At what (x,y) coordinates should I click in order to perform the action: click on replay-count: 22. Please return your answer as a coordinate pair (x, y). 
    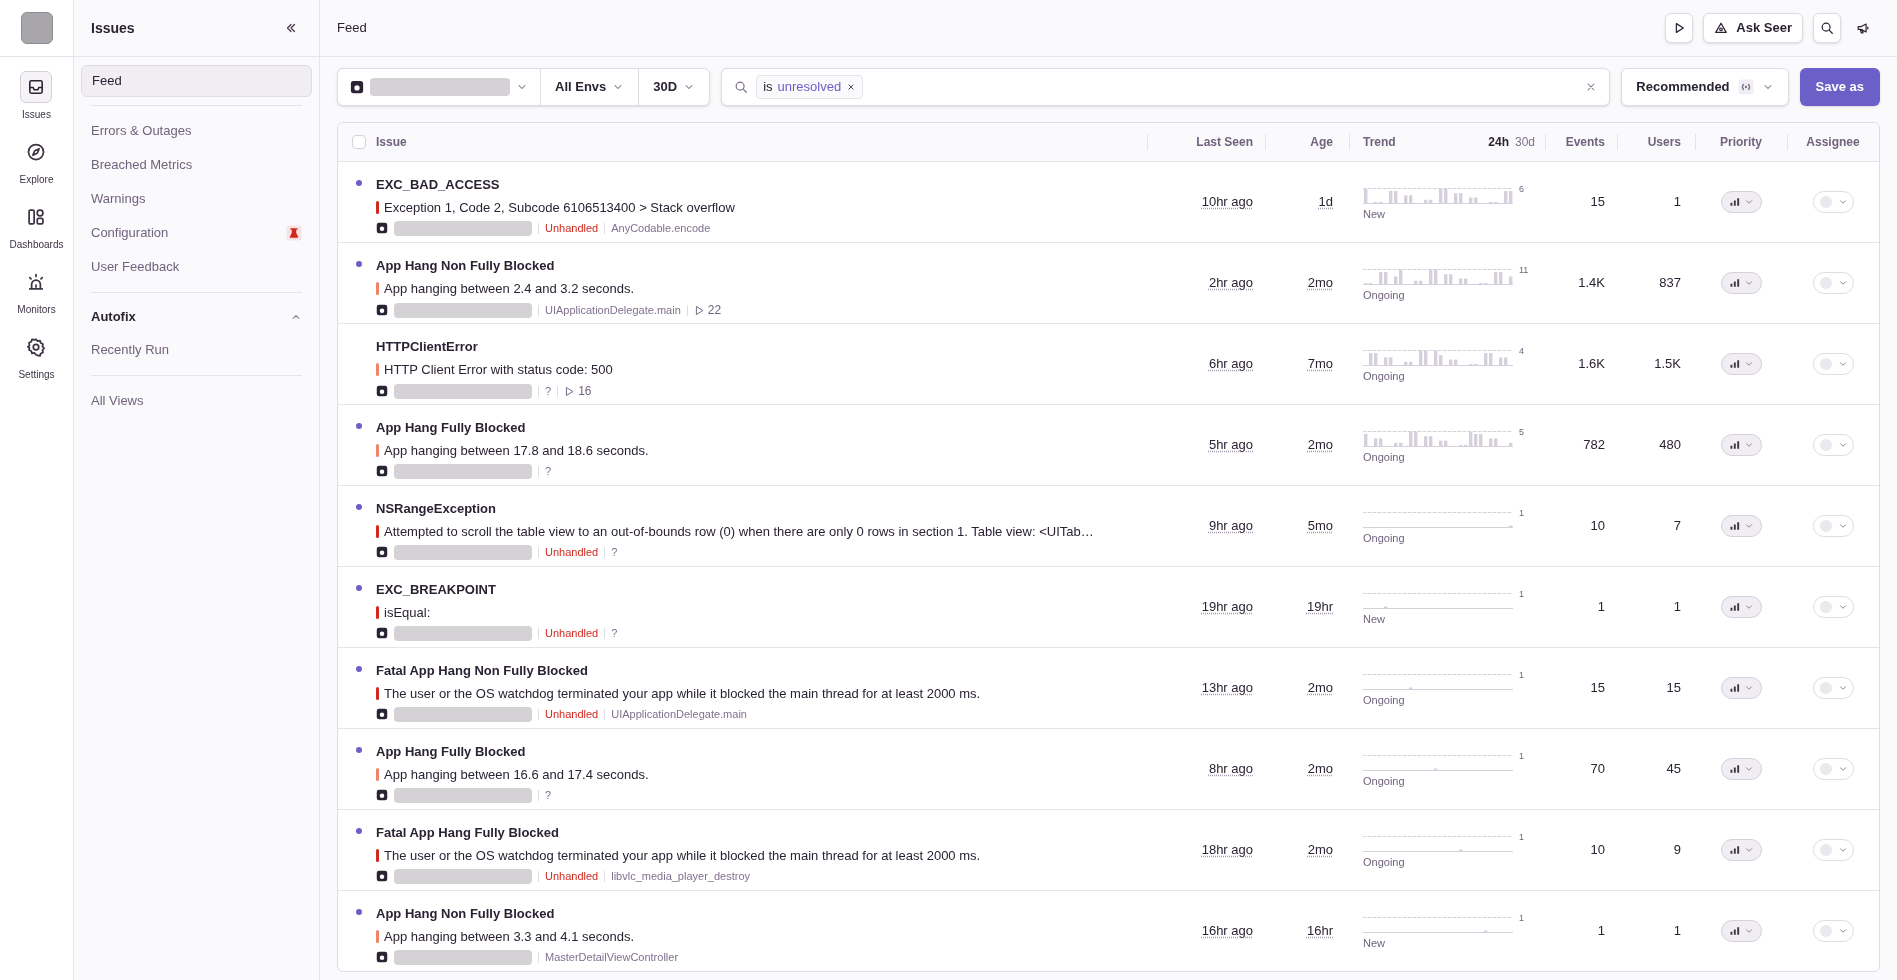
    Looking at the image, I should click on (707, 310).